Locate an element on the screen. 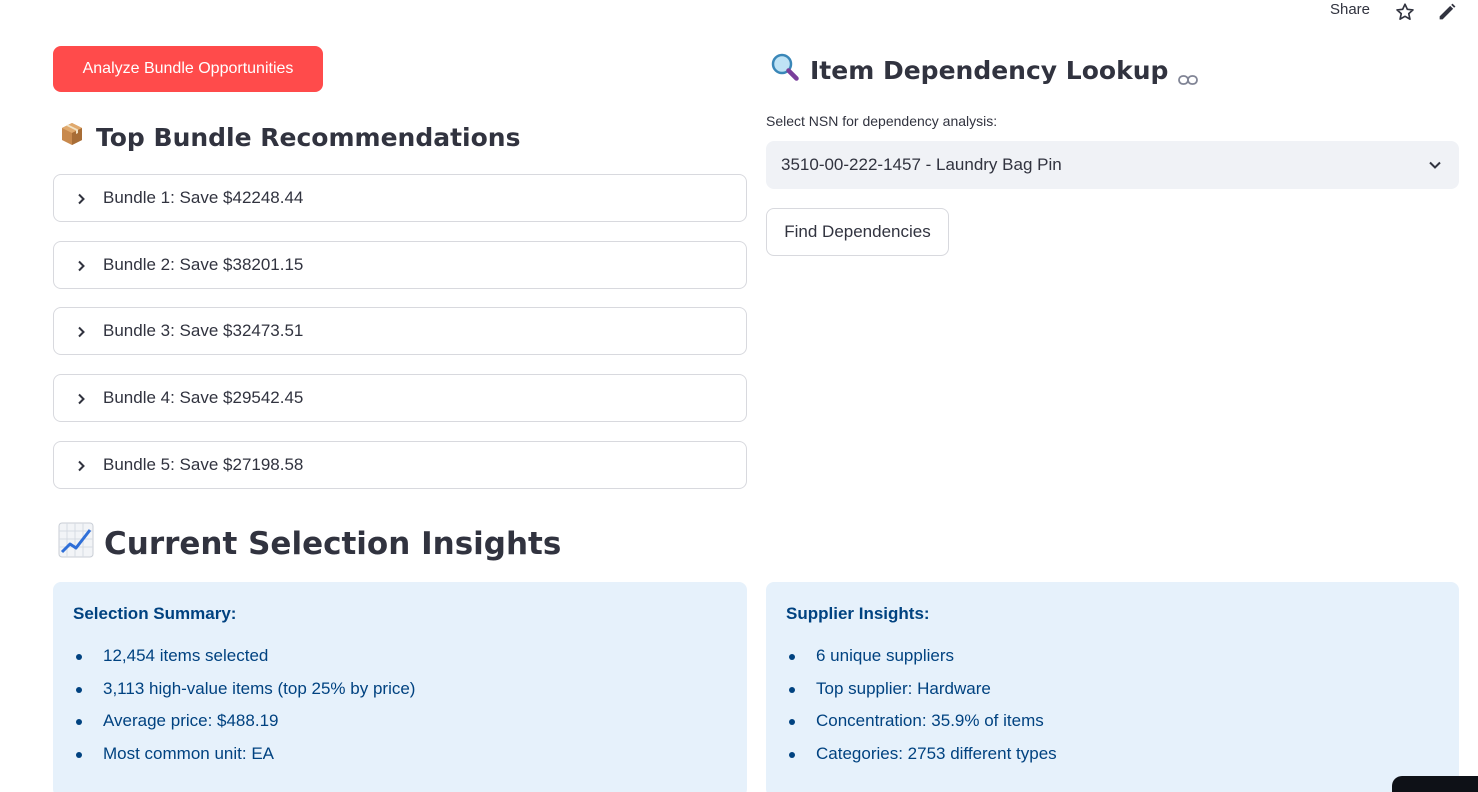  star-icon is located at coordinates (1405, 12).